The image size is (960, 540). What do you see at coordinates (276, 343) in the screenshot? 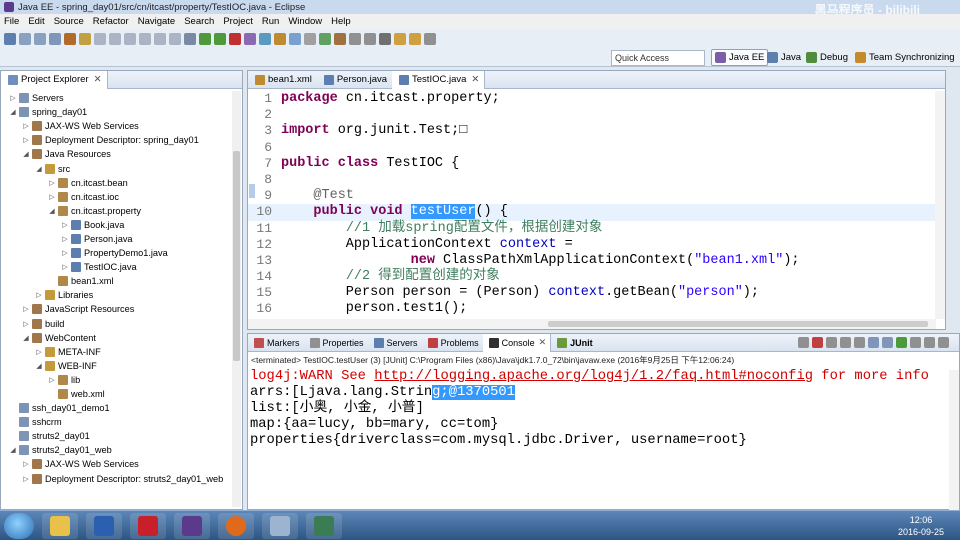
I see `tab-markers: Markers` at bounding box center [276, 343].